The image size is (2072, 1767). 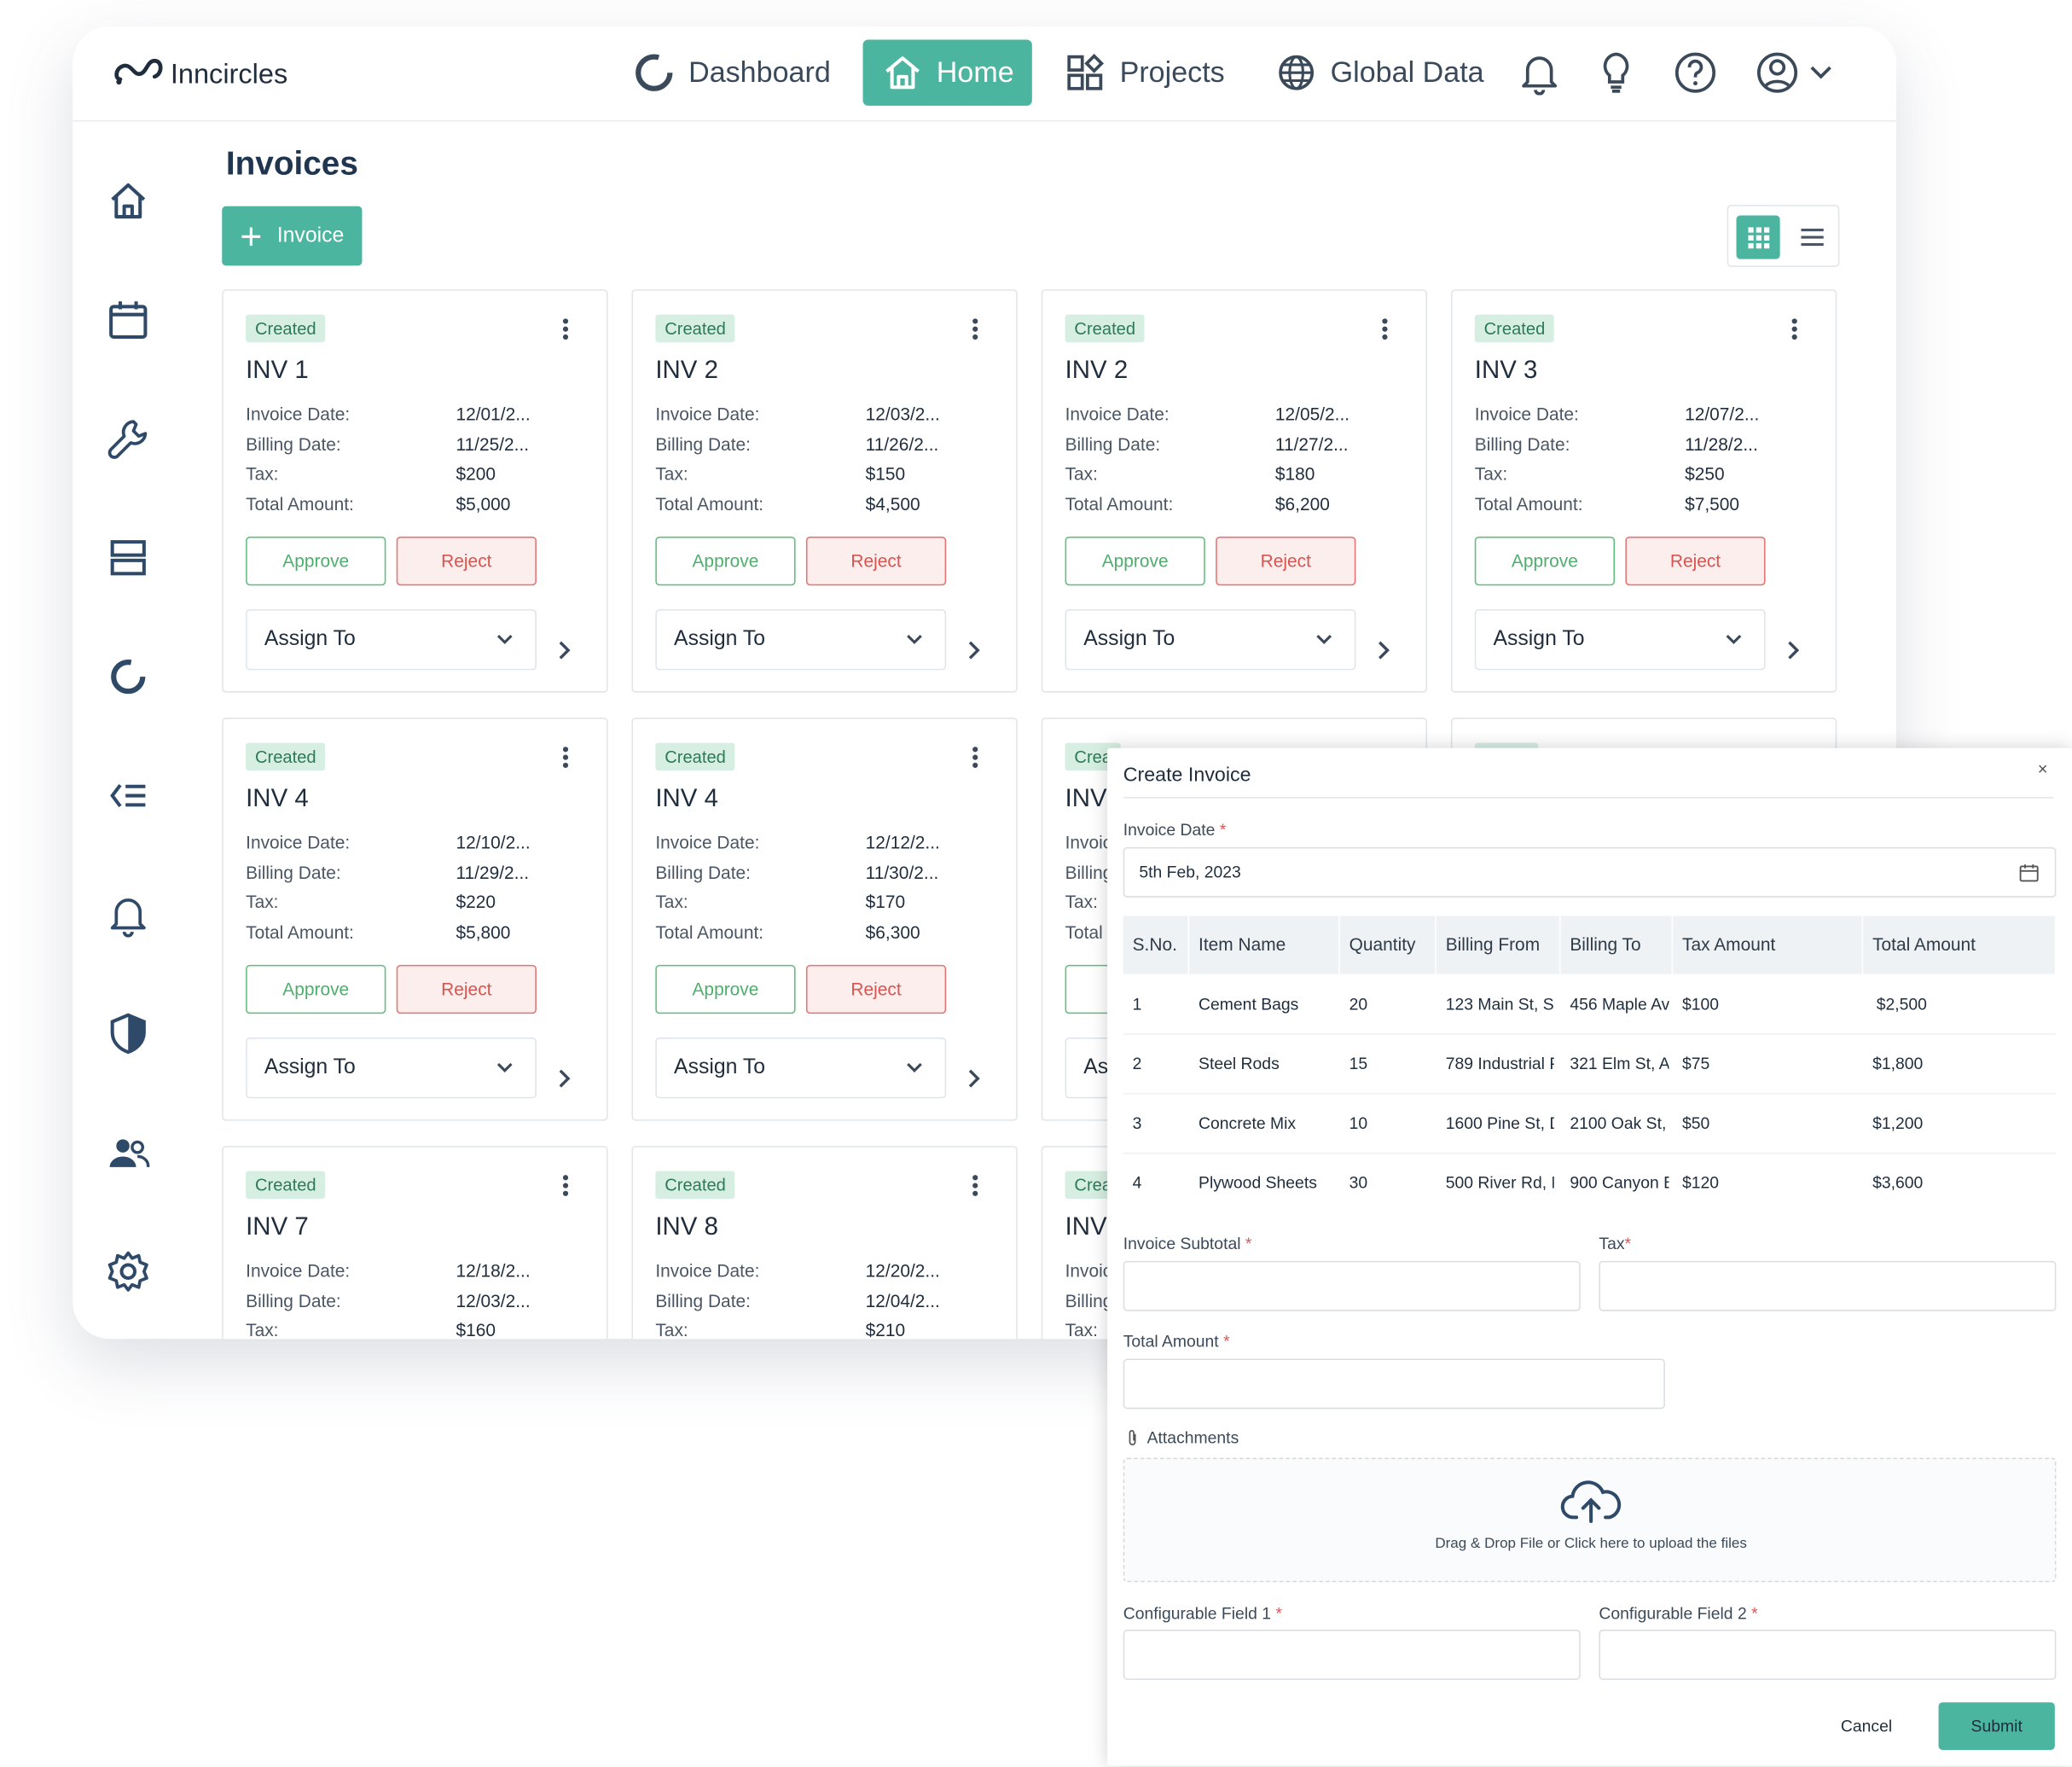 What do you see at coordinates (128, 1271) in the screenshot?
I see `settings-gear-icon` at bounding box center [128, 1271].